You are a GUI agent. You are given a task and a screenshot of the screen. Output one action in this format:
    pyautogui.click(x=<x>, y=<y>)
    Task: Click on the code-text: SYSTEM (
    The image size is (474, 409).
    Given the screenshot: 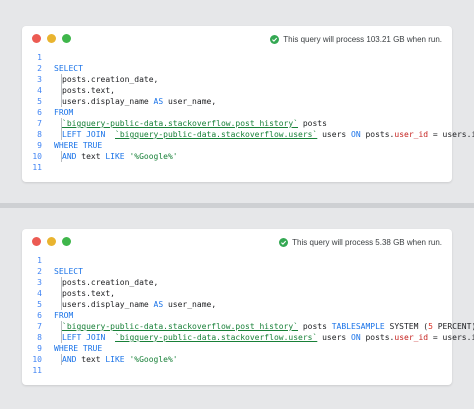 What is the action you would take?
    pyautogui.click(x=406, y=326)
    